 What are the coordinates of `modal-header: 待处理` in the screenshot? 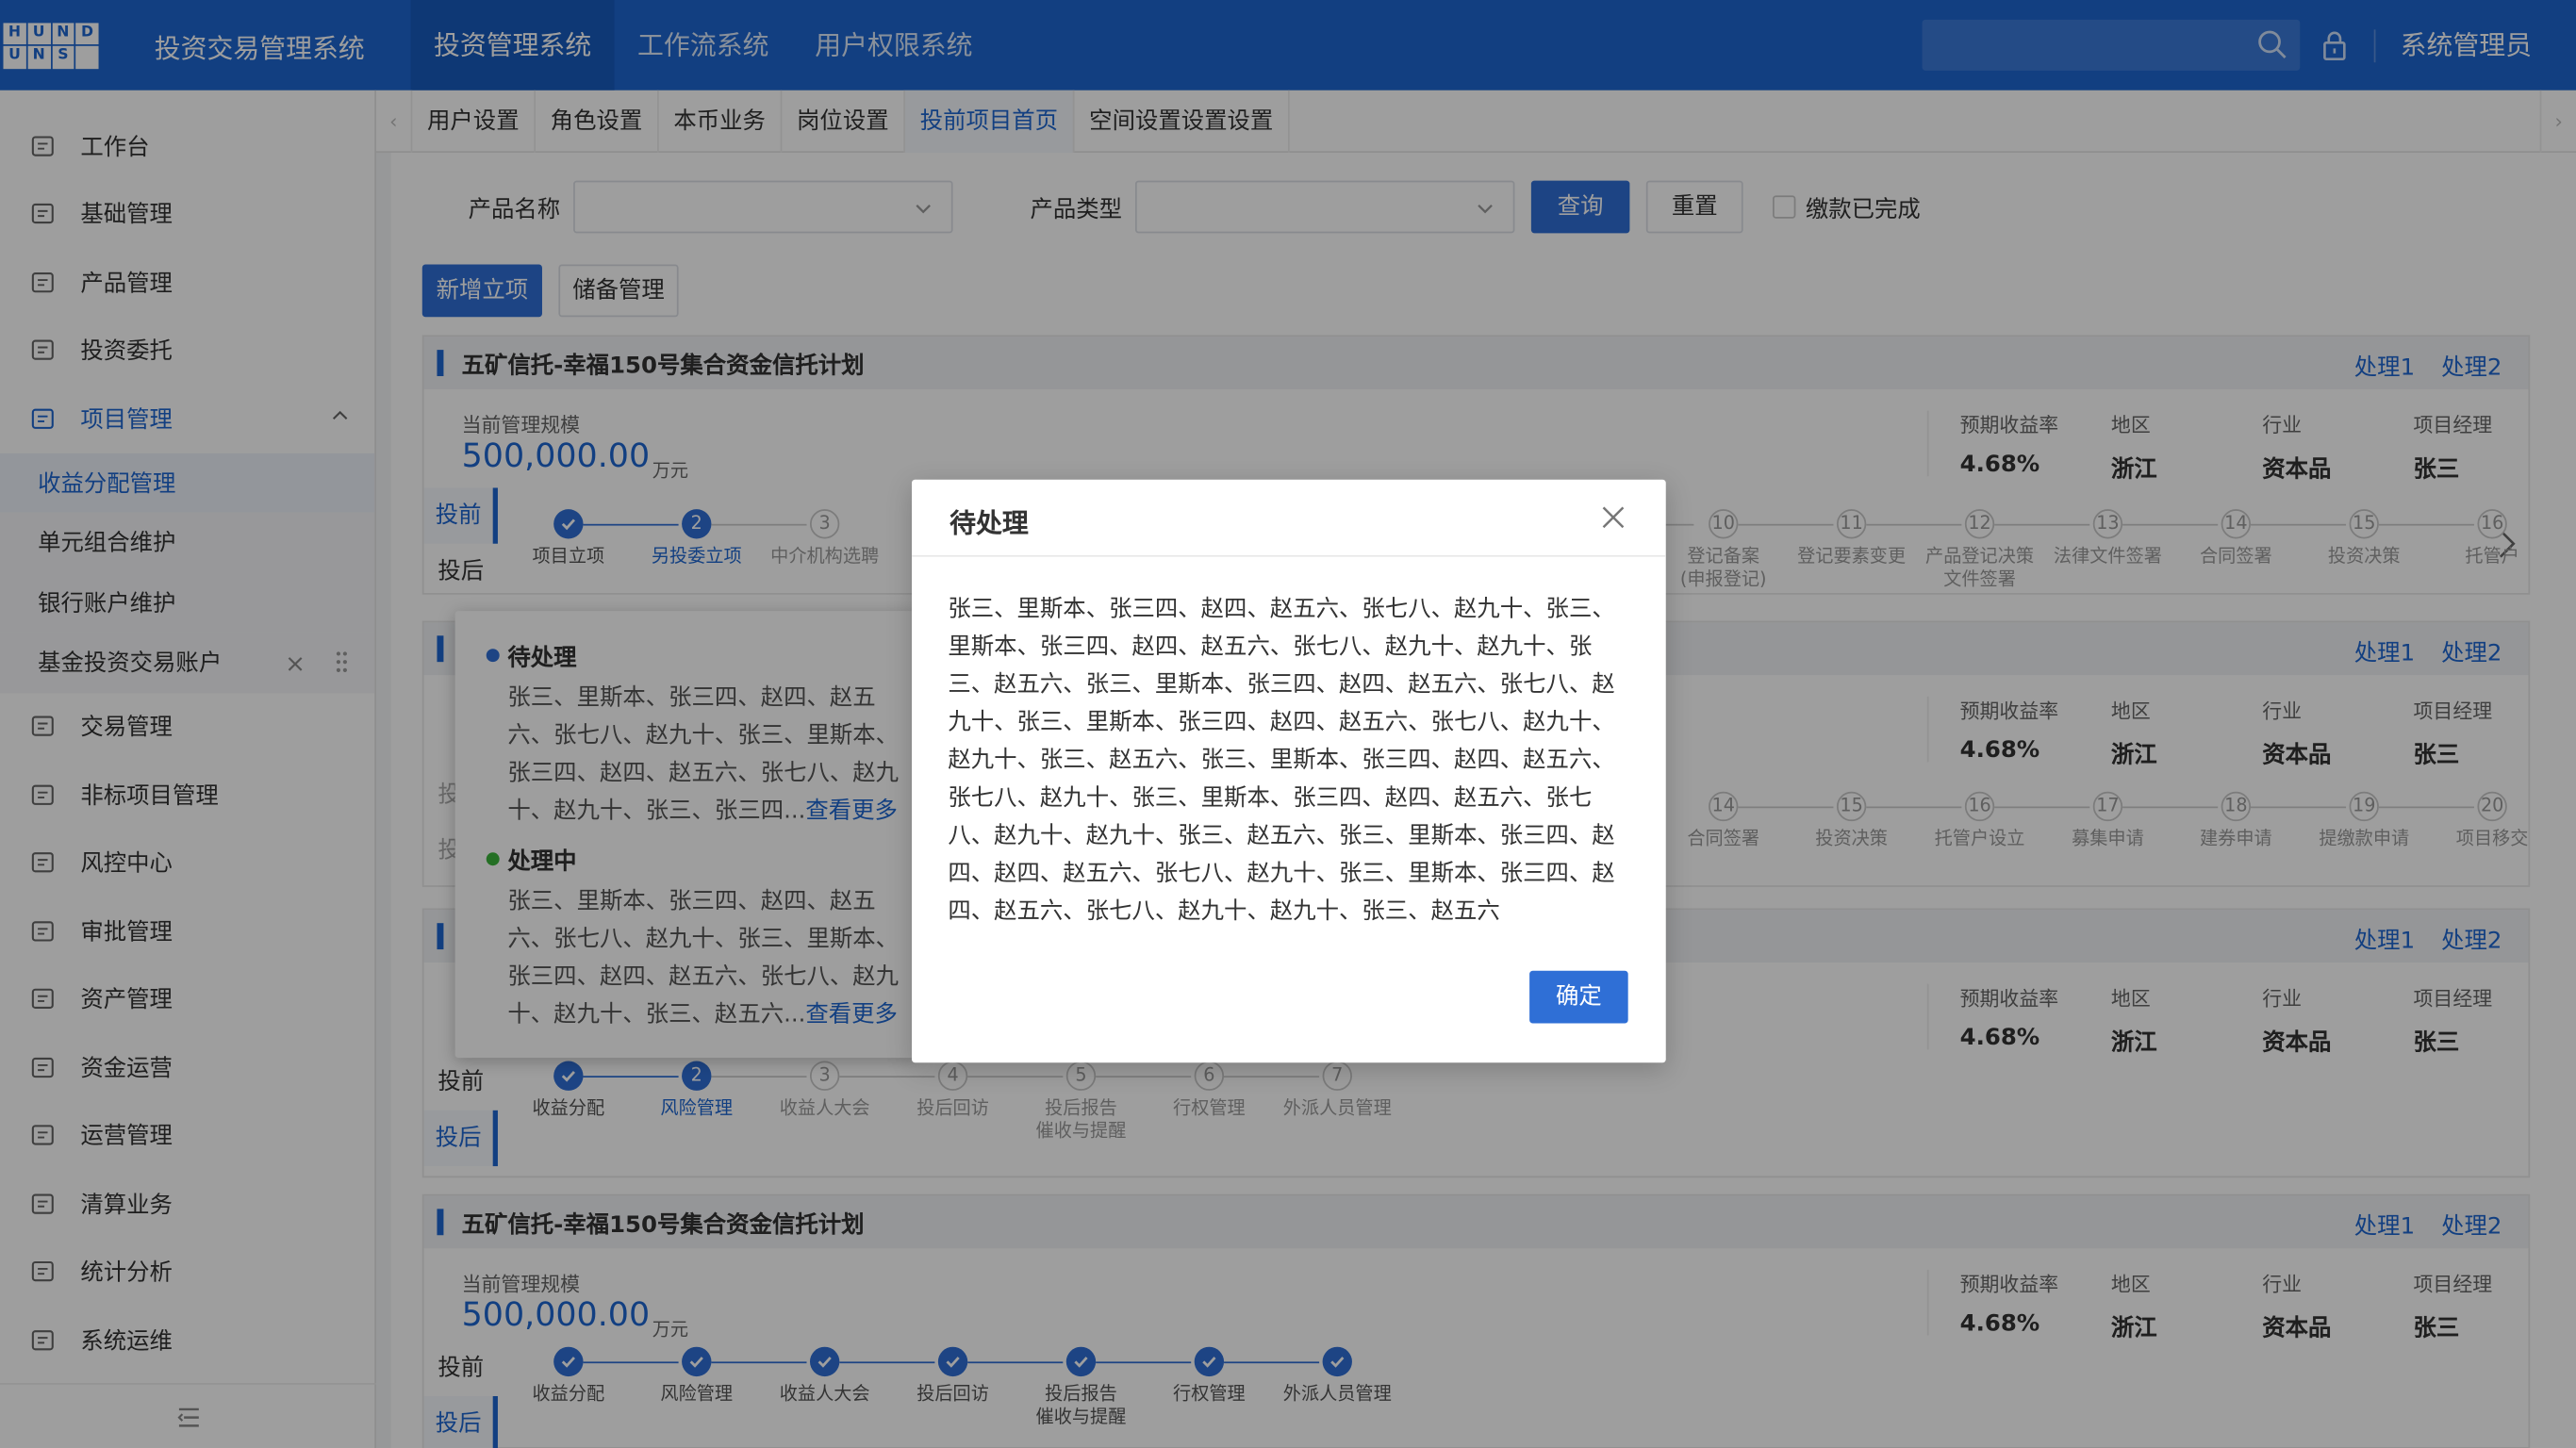 It's located at (1289, 518).